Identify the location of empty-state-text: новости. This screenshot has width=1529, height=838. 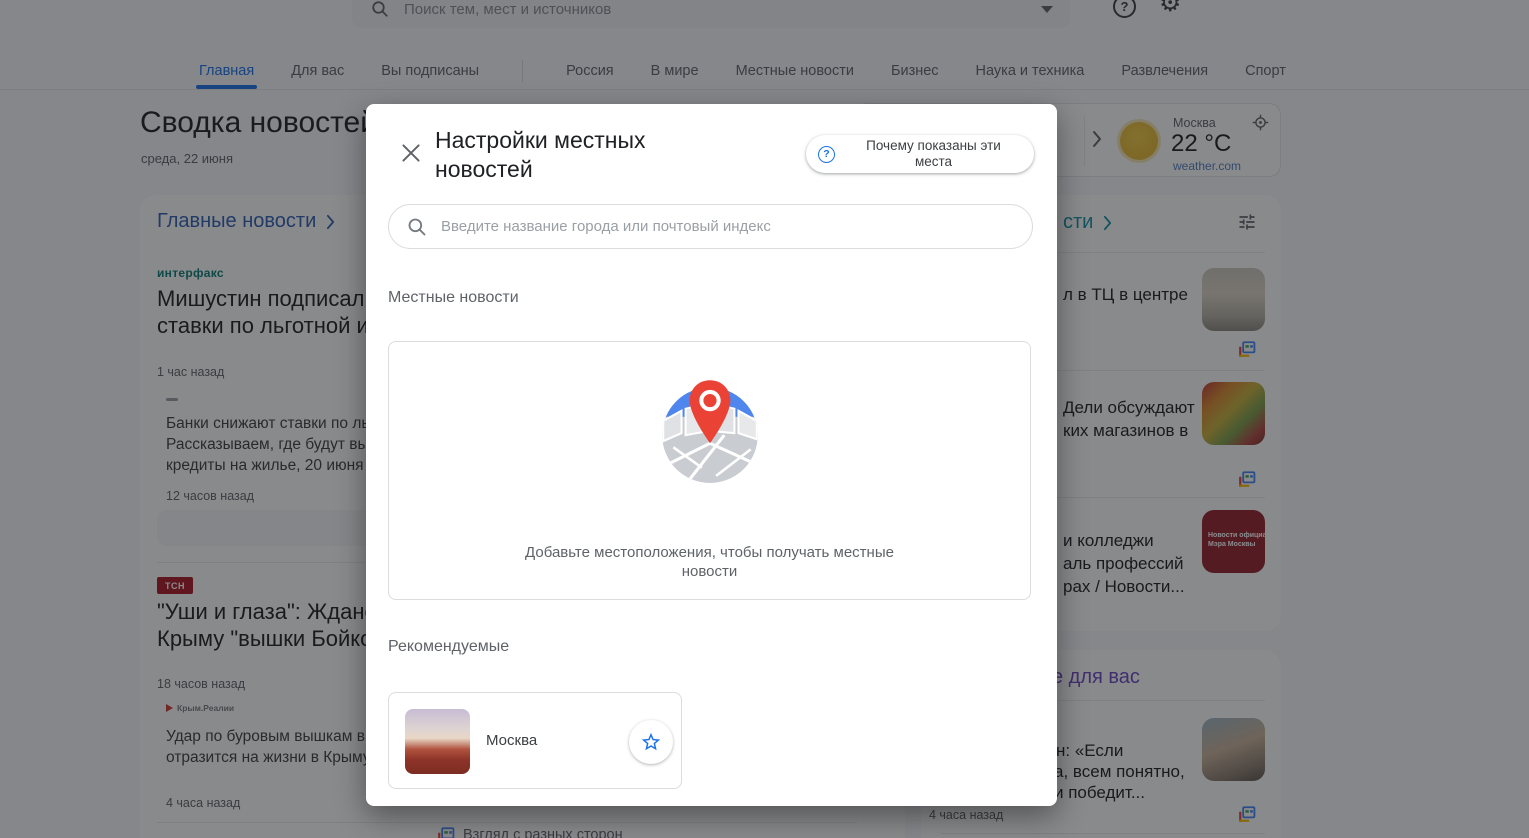
(709, 571).